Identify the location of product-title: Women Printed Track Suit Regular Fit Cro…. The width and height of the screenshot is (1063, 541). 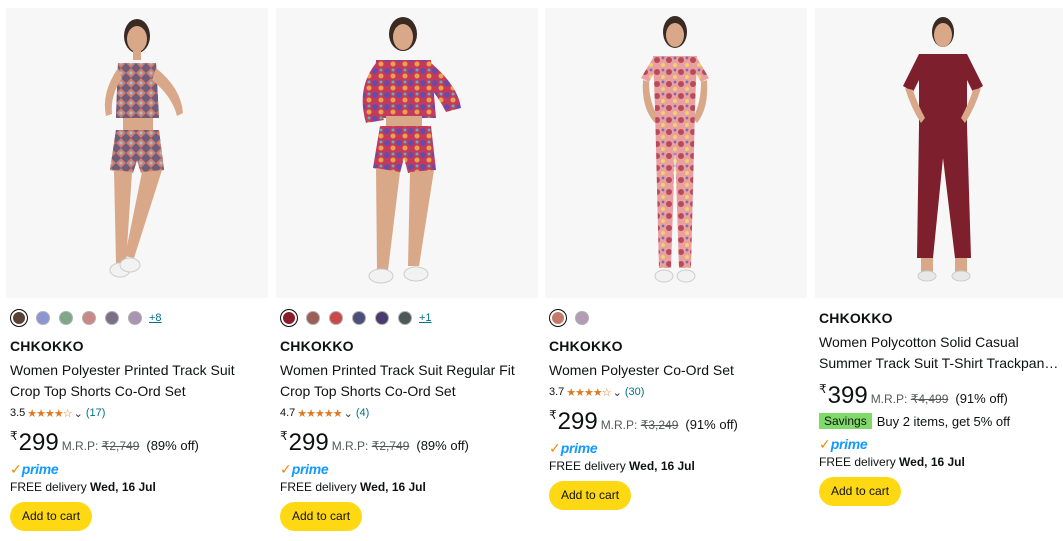
(409, 381).